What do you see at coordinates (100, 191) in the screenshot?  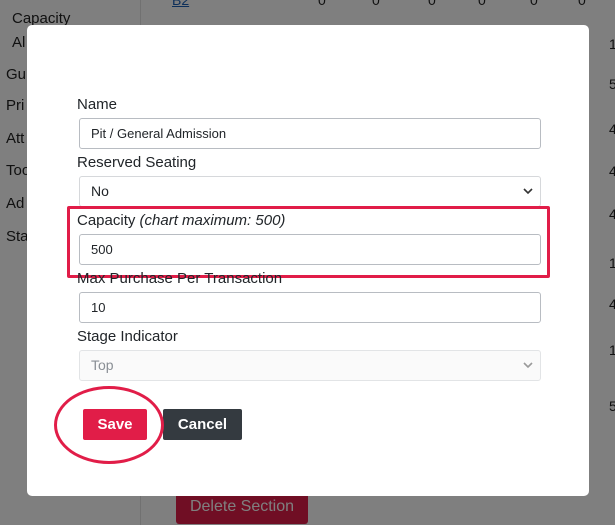 I see `reserved-seating-value: No` at bounding box center [100, 191].